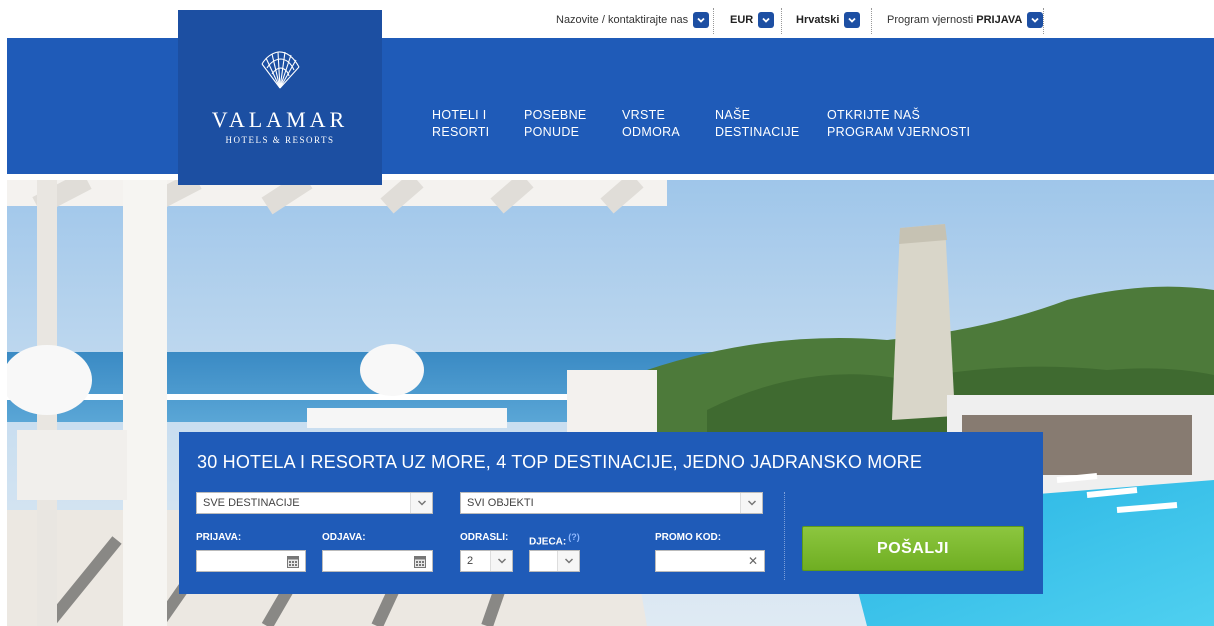 Image resolution: width=1214 pixels, height=626 pixels. What do you see at coordinates (611, 503) in the screenshot?
I see `property-select: SVI OBJEKTI` at bounding box center [611, 503].